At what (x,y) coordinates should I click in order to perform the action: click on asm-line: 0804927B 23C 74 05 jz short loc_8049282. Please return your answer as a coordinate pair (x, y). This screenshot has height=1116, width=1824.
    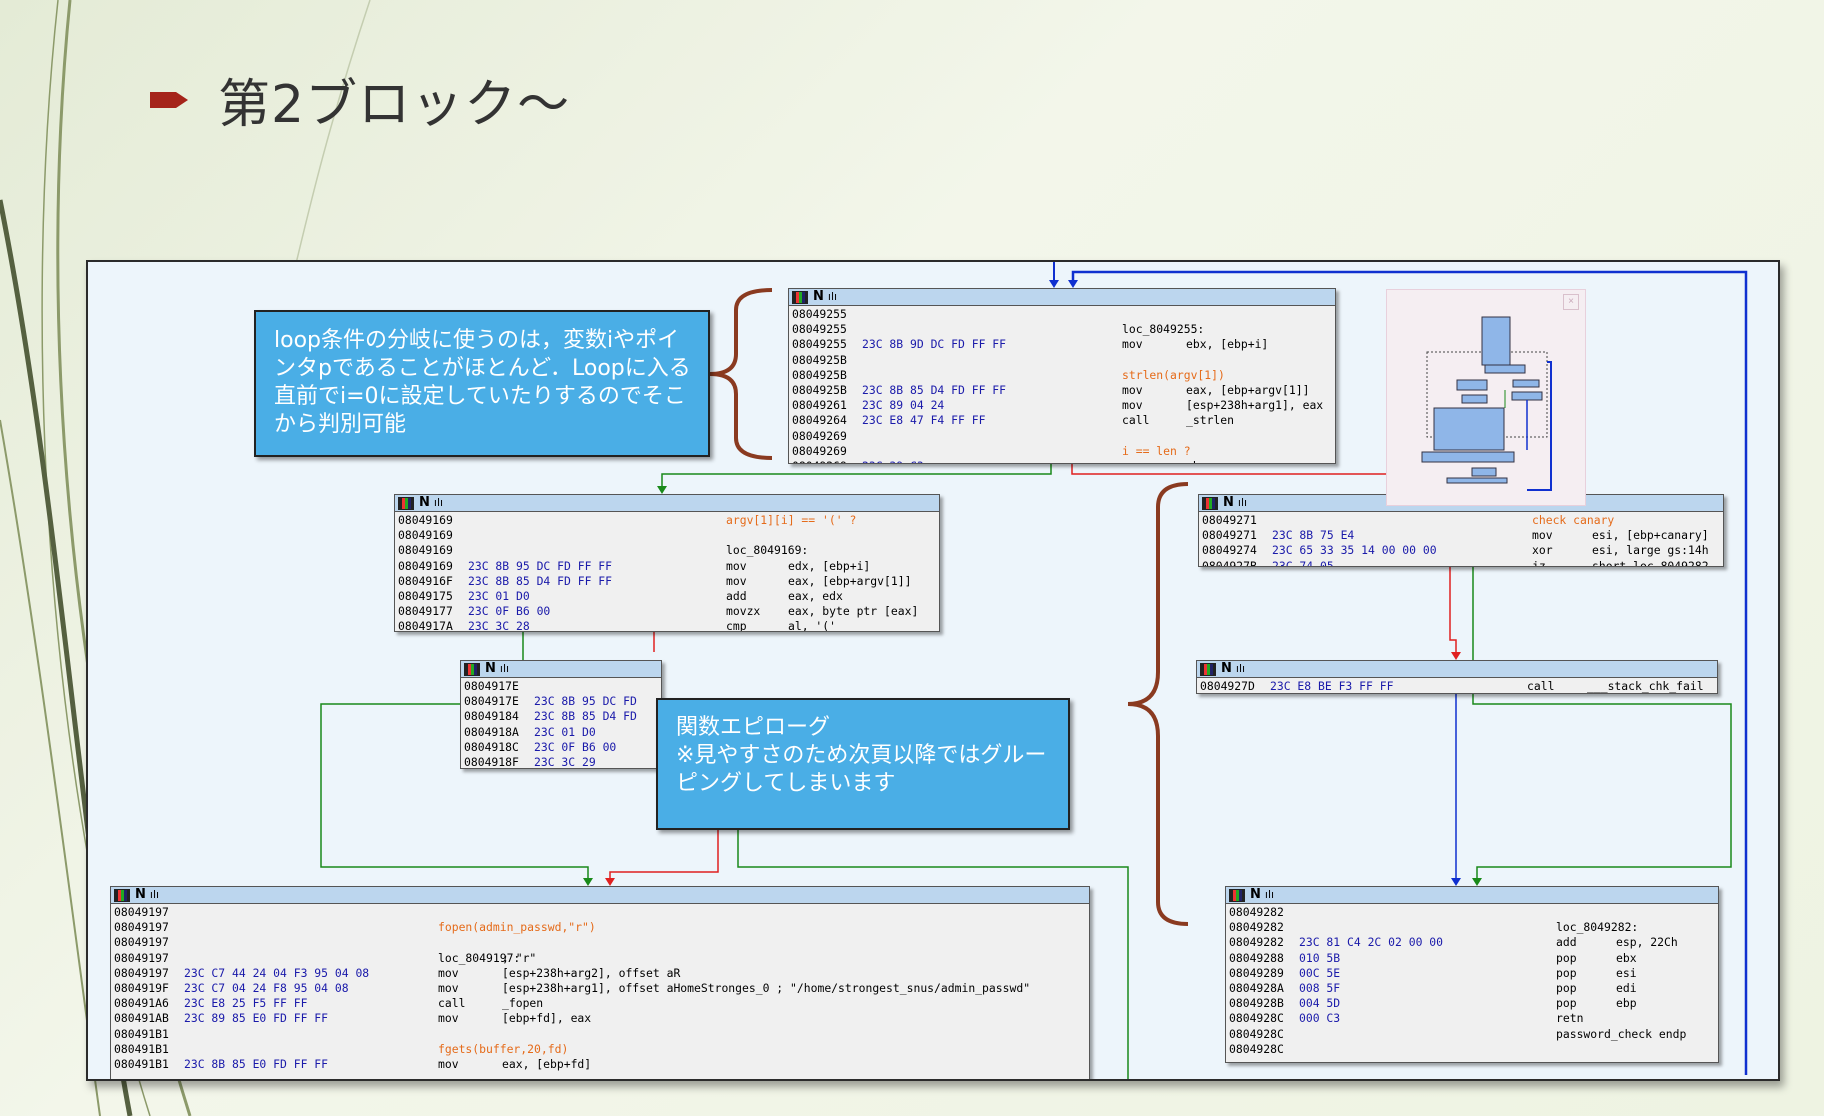
    Looking at the image, I should click on (1461, 562).